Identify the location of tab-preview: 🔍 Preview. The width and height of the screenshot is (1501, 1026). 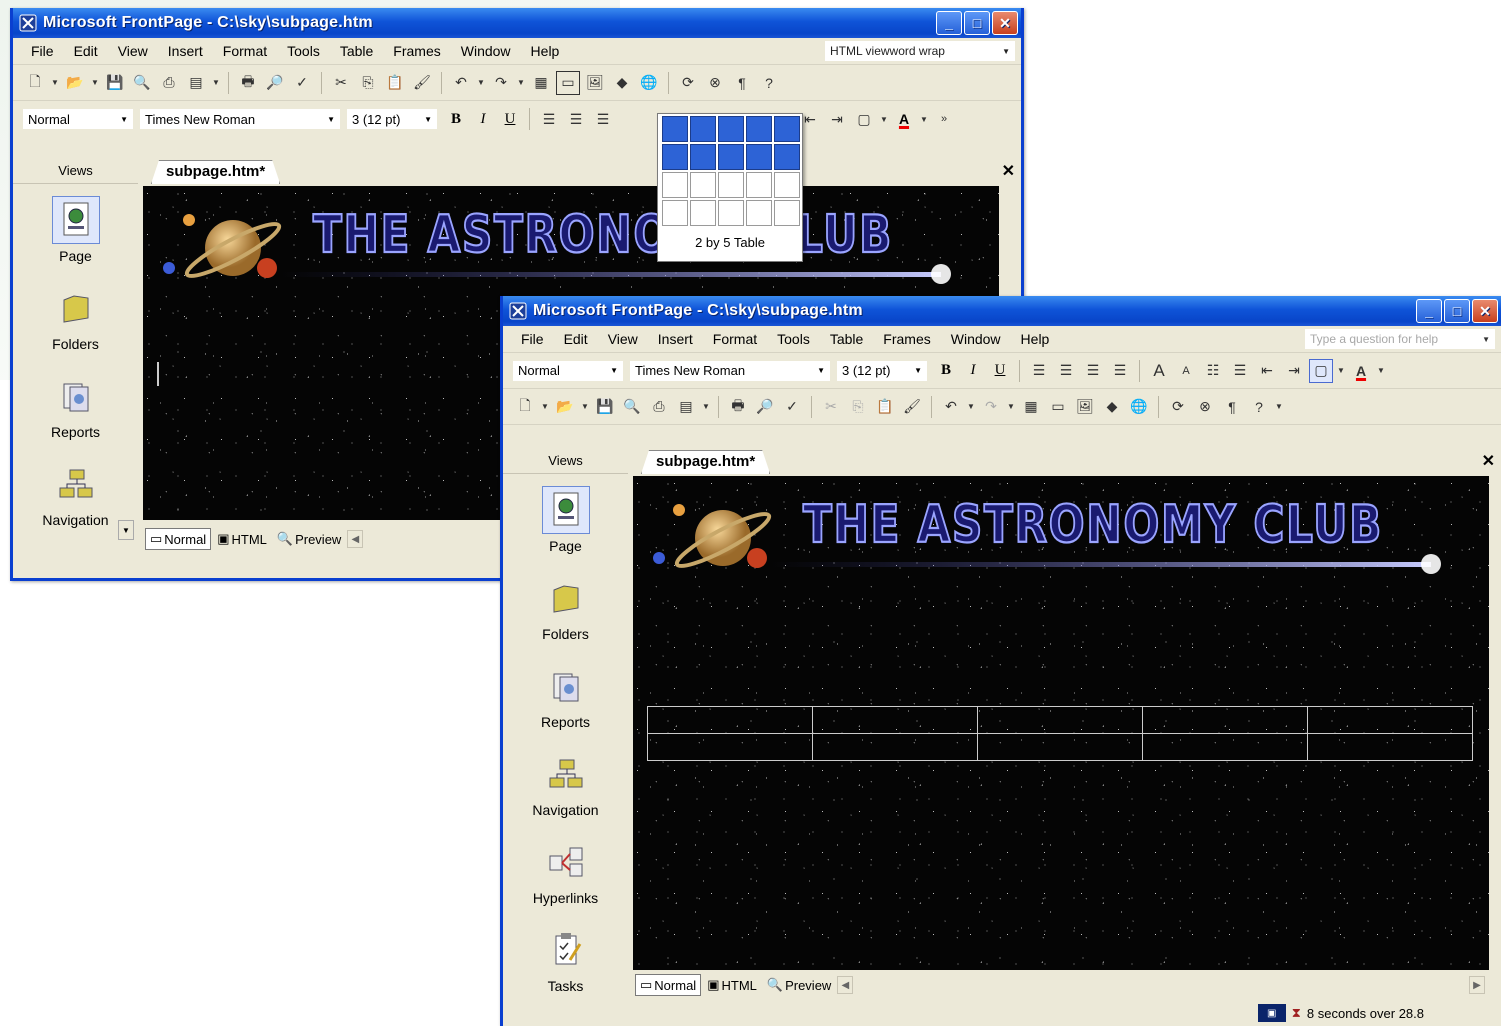
(799, 985).